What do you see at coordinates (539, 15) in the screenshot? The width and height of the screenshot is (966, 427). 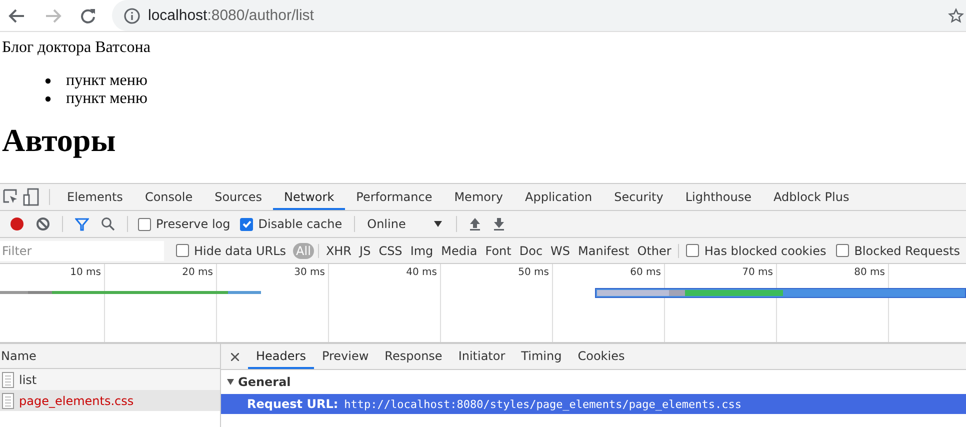 I see `address-bar: localhost:8080/author/list` at bounding box center [539, 15].